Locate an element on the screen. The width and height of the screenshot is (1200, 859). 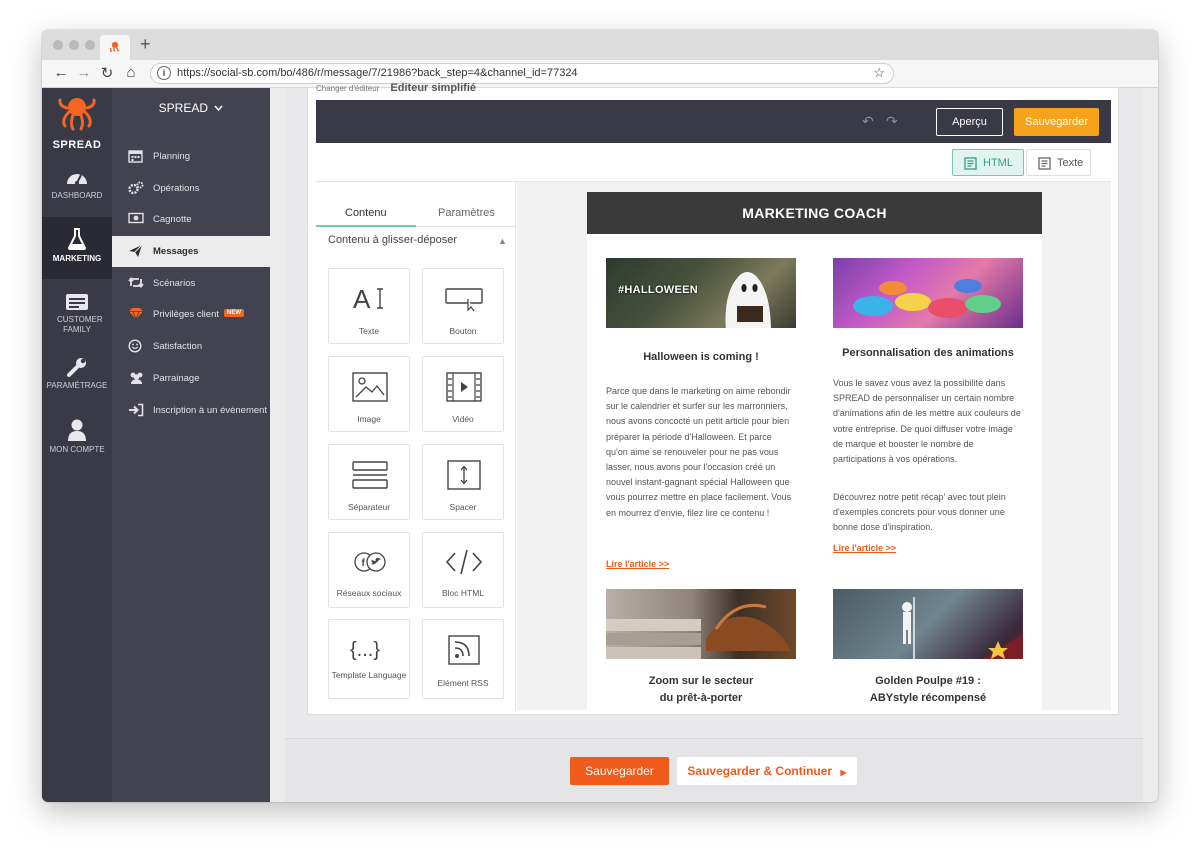
sidebar-item-planning: Planning is located at coordinates (191, 156).